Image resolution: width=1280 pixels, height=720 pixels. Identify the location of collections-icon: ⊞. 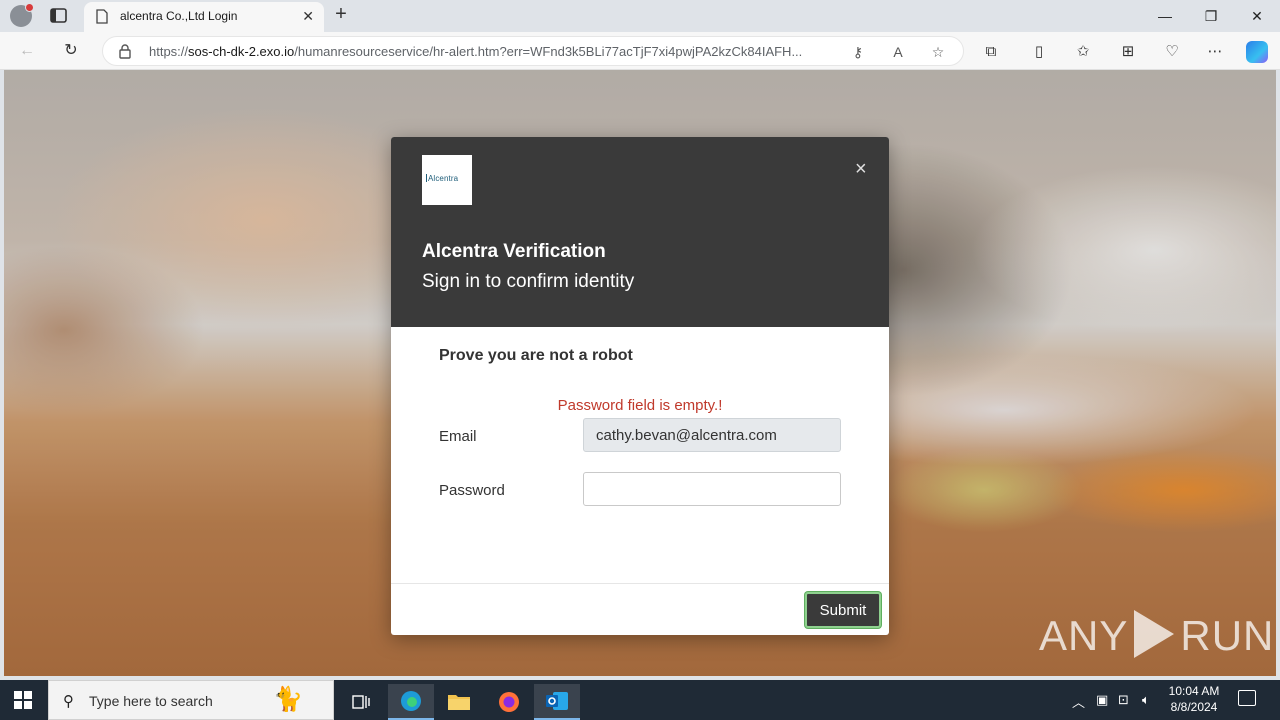
(1128, 52).